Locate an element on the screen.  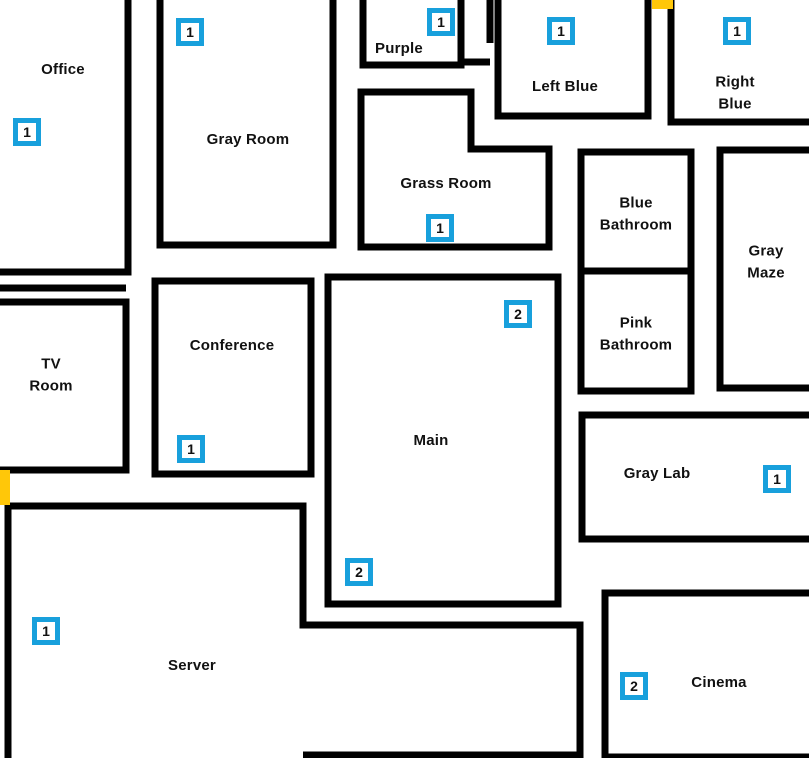
door-top-right is located at coordinates (662, 4).